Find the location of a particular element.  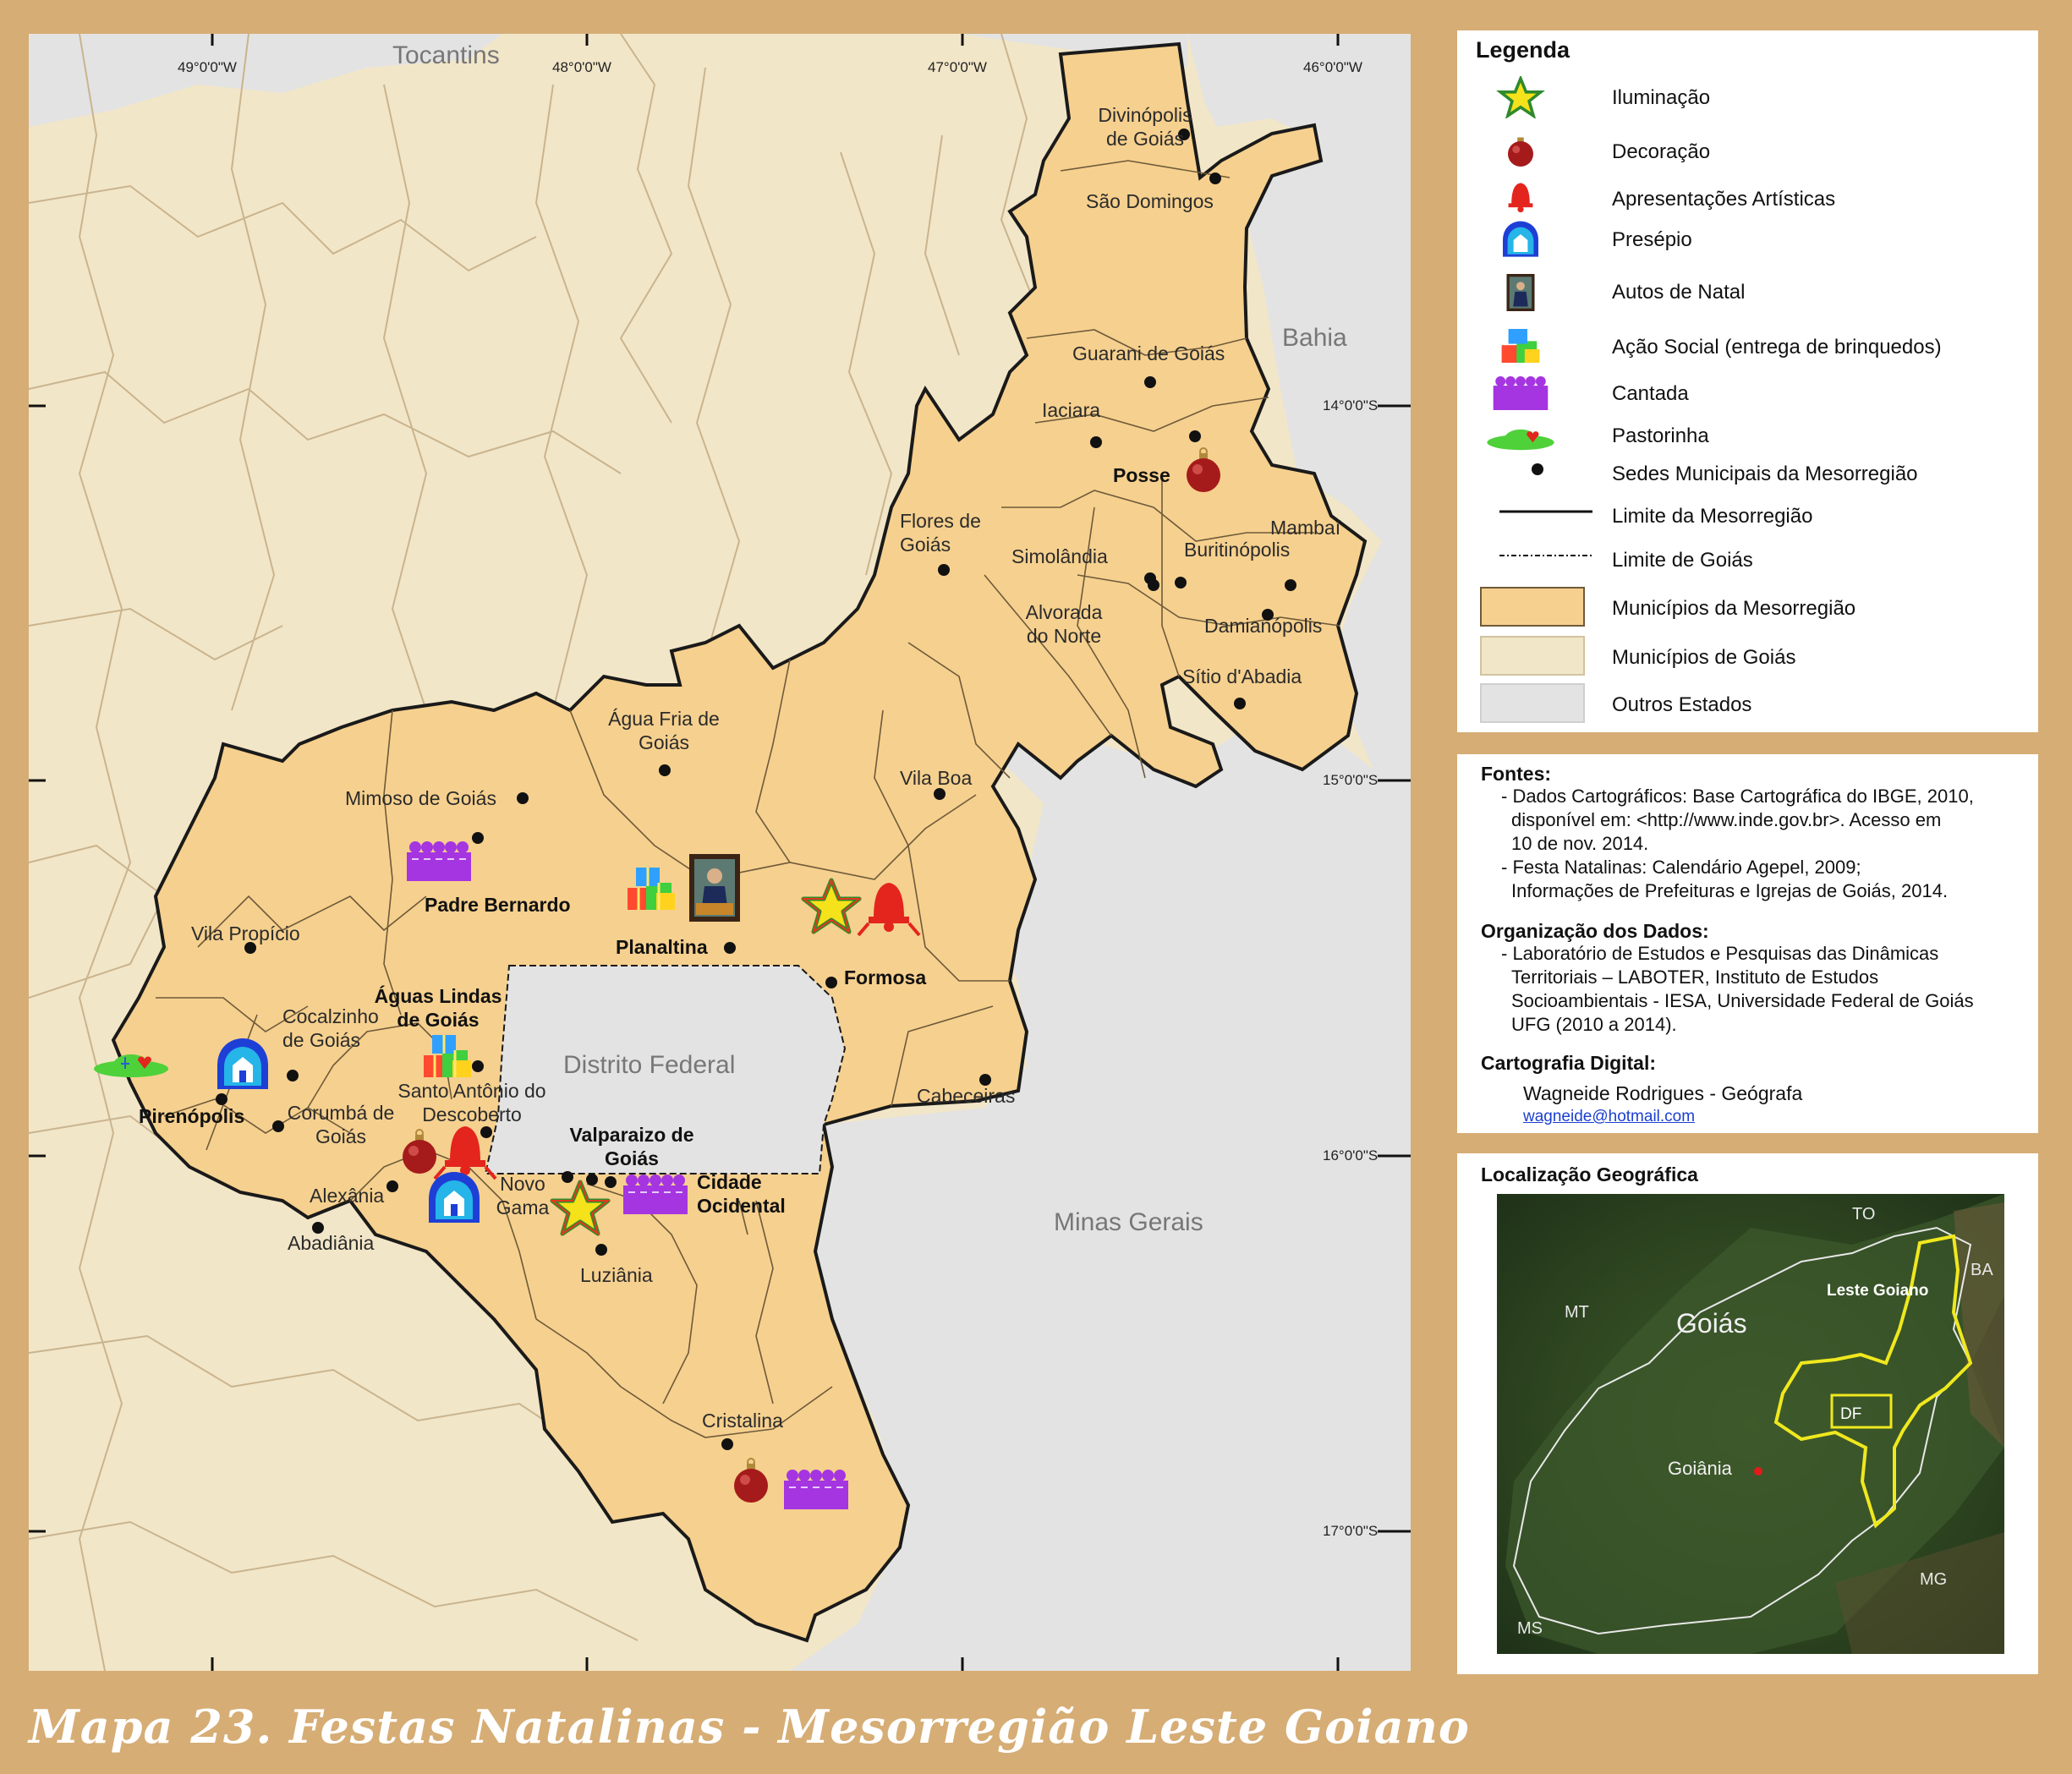

longitude-label: 48°0'0"W is located at coordinates (581, 67).